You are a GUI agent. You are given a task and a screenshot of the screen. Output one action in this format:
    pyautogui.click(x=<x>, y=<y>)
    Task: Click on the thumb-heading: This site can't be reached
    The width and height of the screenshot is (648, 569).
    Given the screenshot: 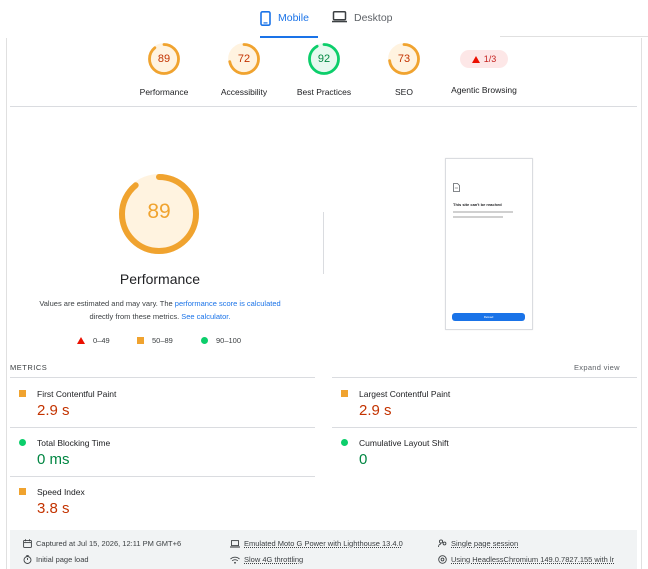 What is the action you would take?
    pyautogui.click(x=477, y=204)
    